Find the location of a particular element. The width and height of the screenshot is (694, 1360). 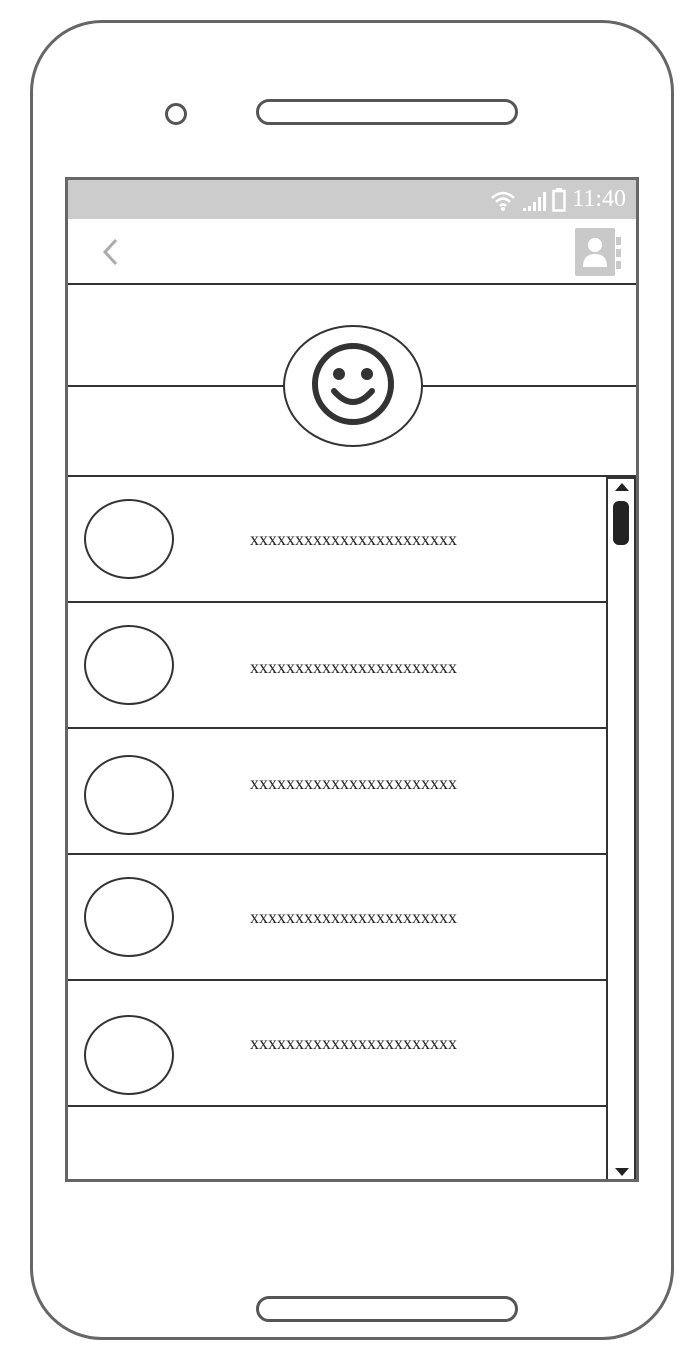

smiley-face-icon is located at coordinates (353, 386).